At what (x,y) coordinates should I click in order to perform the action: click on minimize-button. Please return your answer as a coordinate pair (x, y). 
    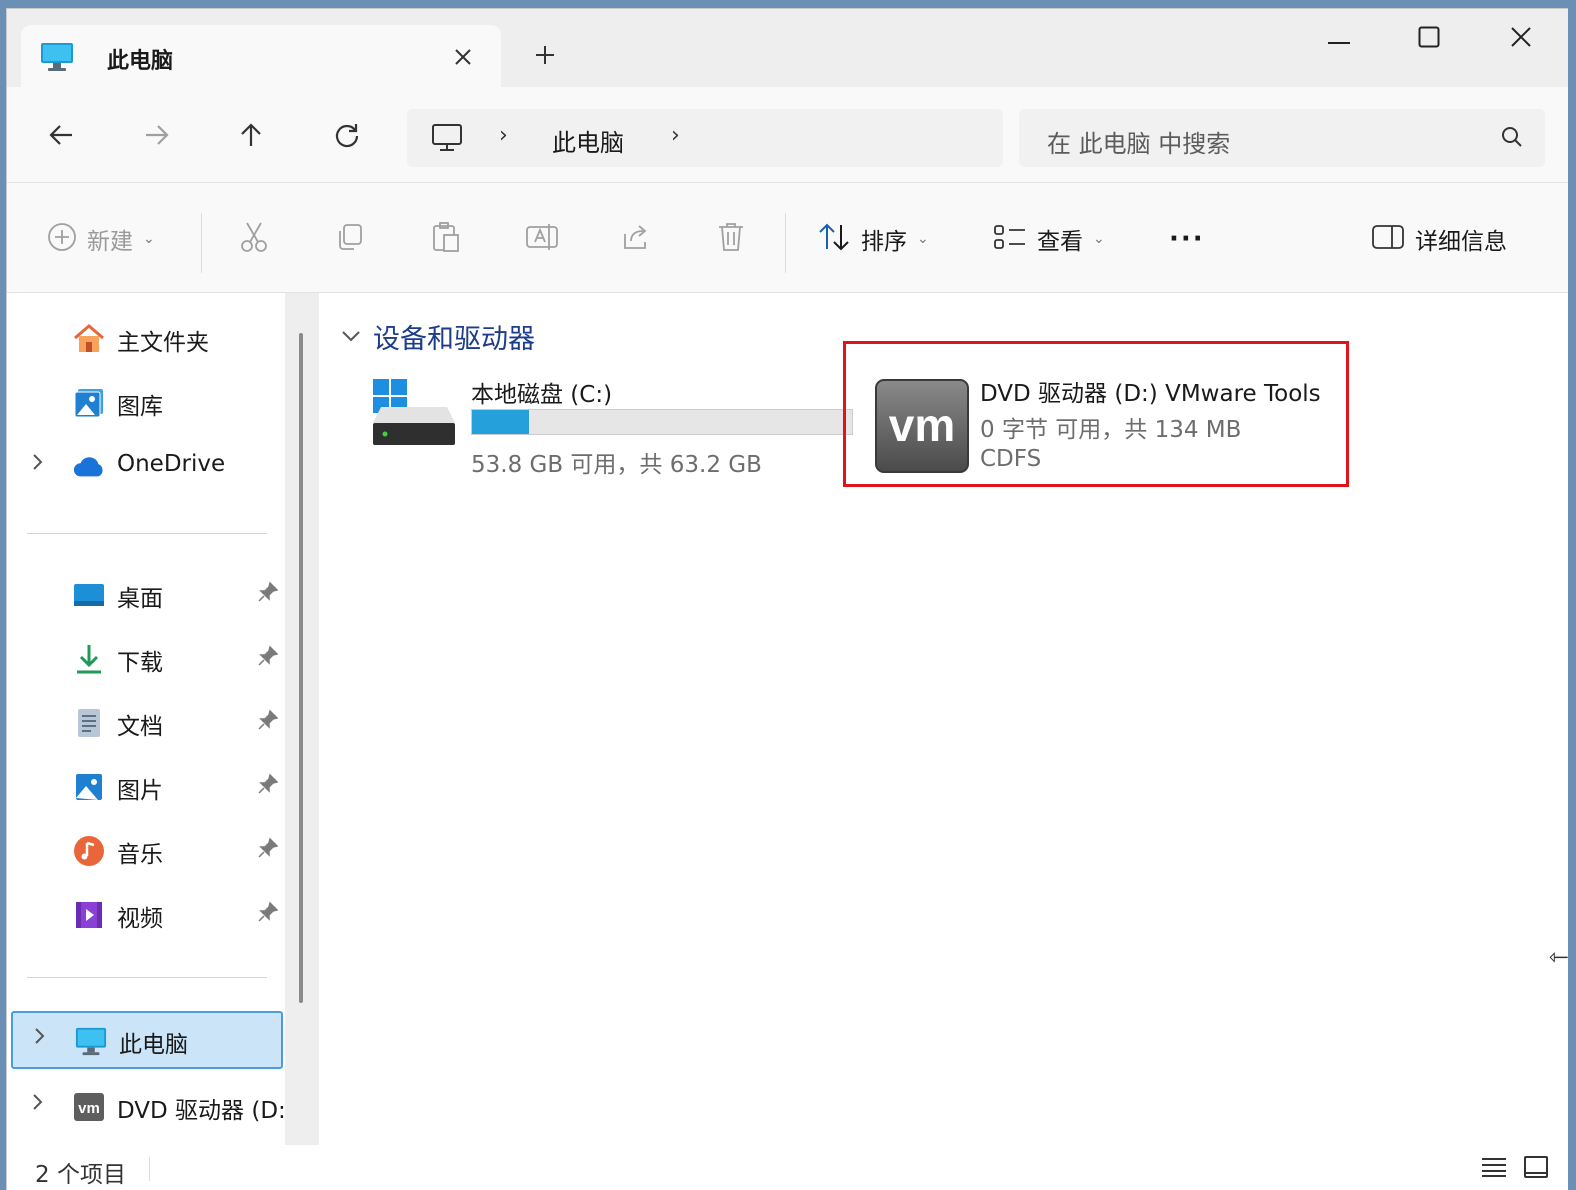
    Looking at the image, I should click on (1339, 39).